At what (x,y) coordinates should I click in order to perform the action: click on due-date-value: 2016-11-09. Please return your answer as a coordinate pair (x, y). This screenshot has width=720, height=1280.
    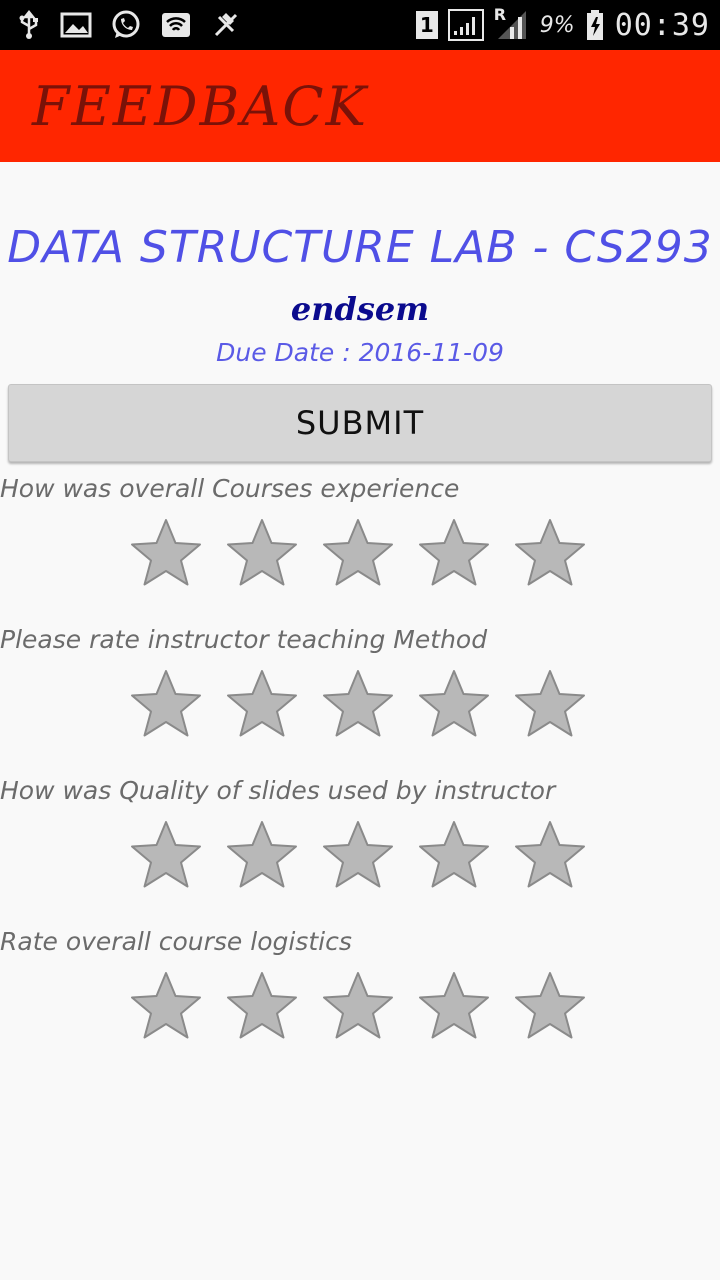
    Looking at the image, I should click on (431, 352).